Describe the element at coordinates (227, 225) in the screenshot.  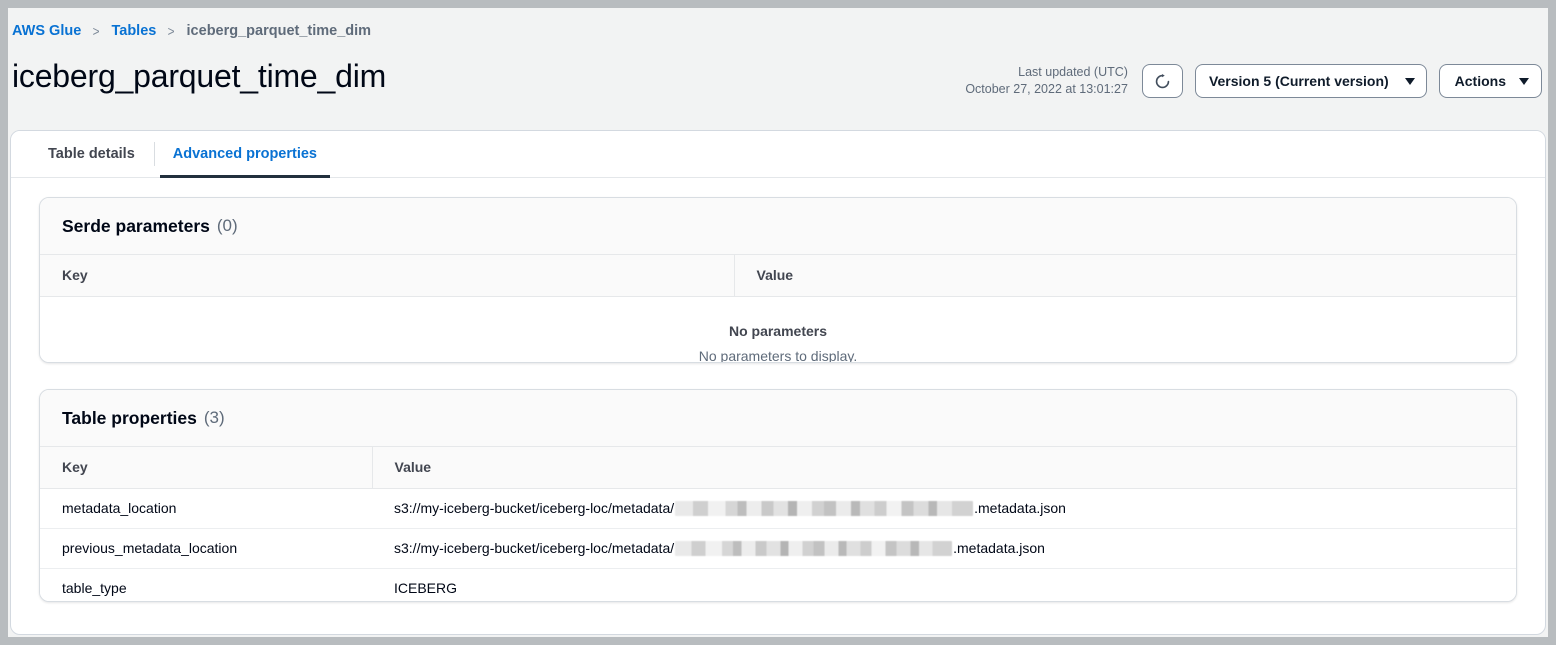
I see `serde-panel-counter: (0)` at that location.